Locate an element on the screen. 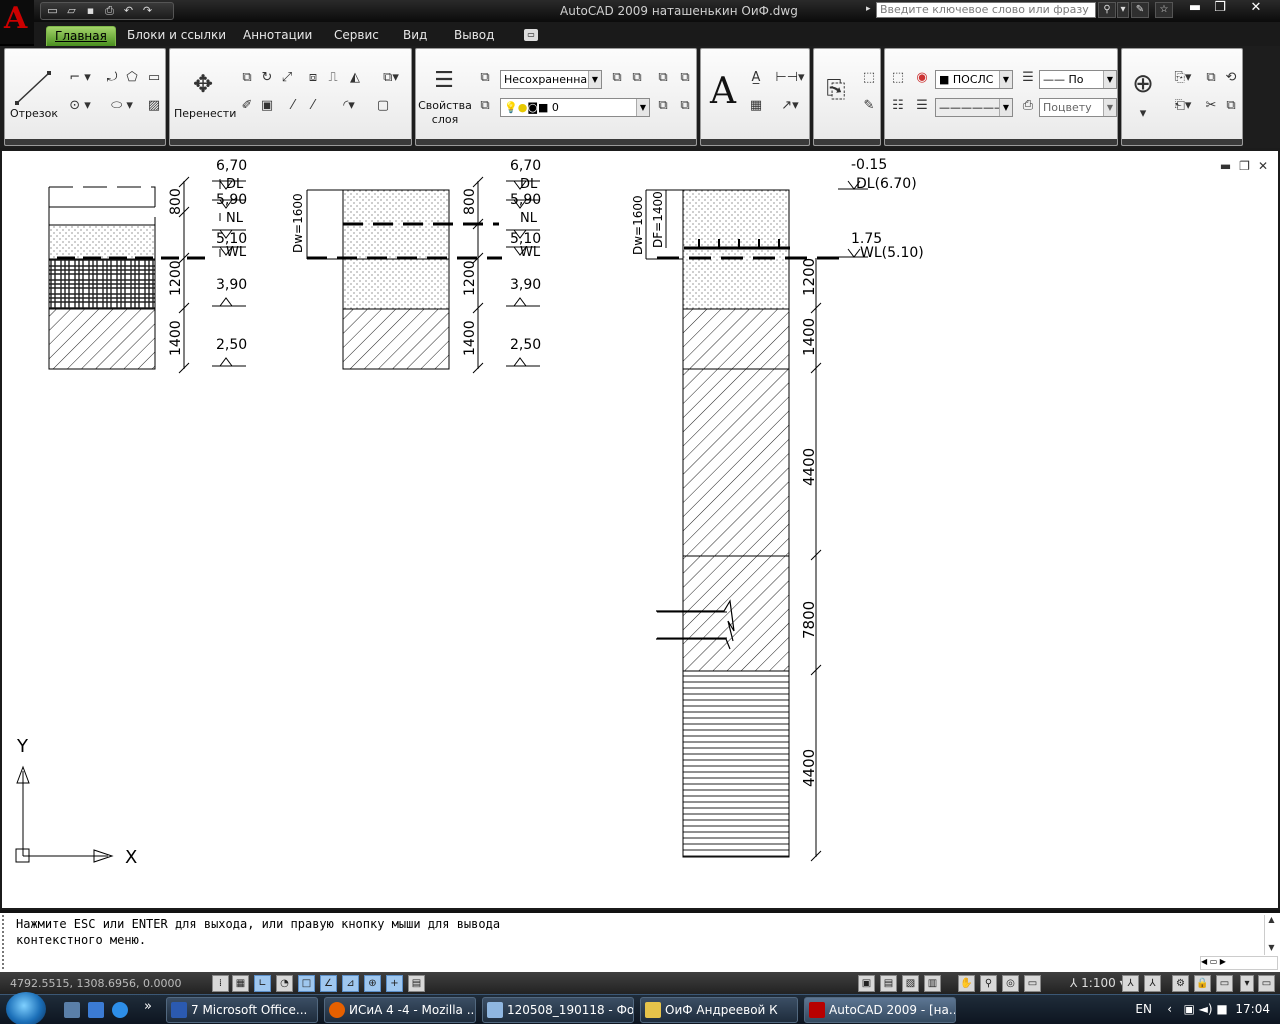 The height and width of the screenshot is (1024, 1280). layer-properties-icon: ☰ is located at coordinates (444, 81).